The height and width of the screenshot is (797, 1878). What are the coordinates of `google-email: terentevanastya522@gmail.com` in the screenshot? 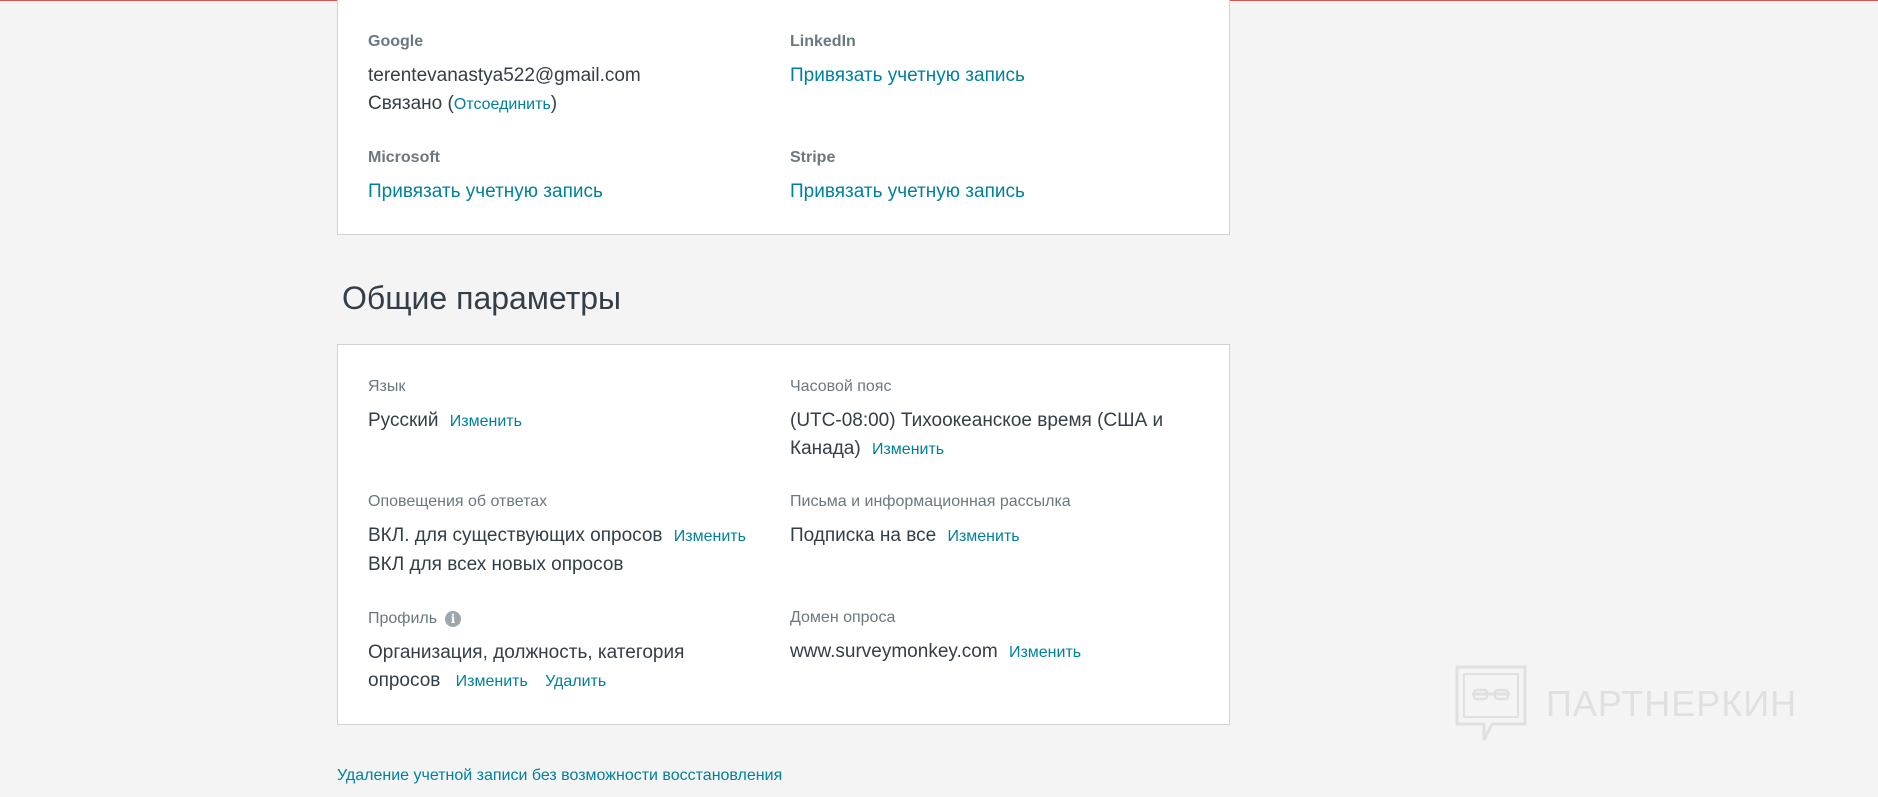 It's located at (504, 75).